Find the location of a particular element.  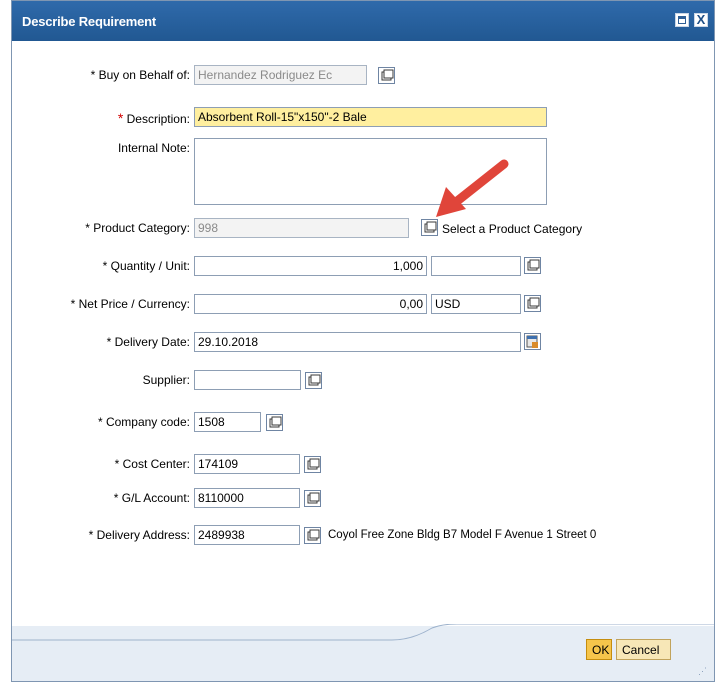

description-label: * Description: is located at coordinates (111, 118).